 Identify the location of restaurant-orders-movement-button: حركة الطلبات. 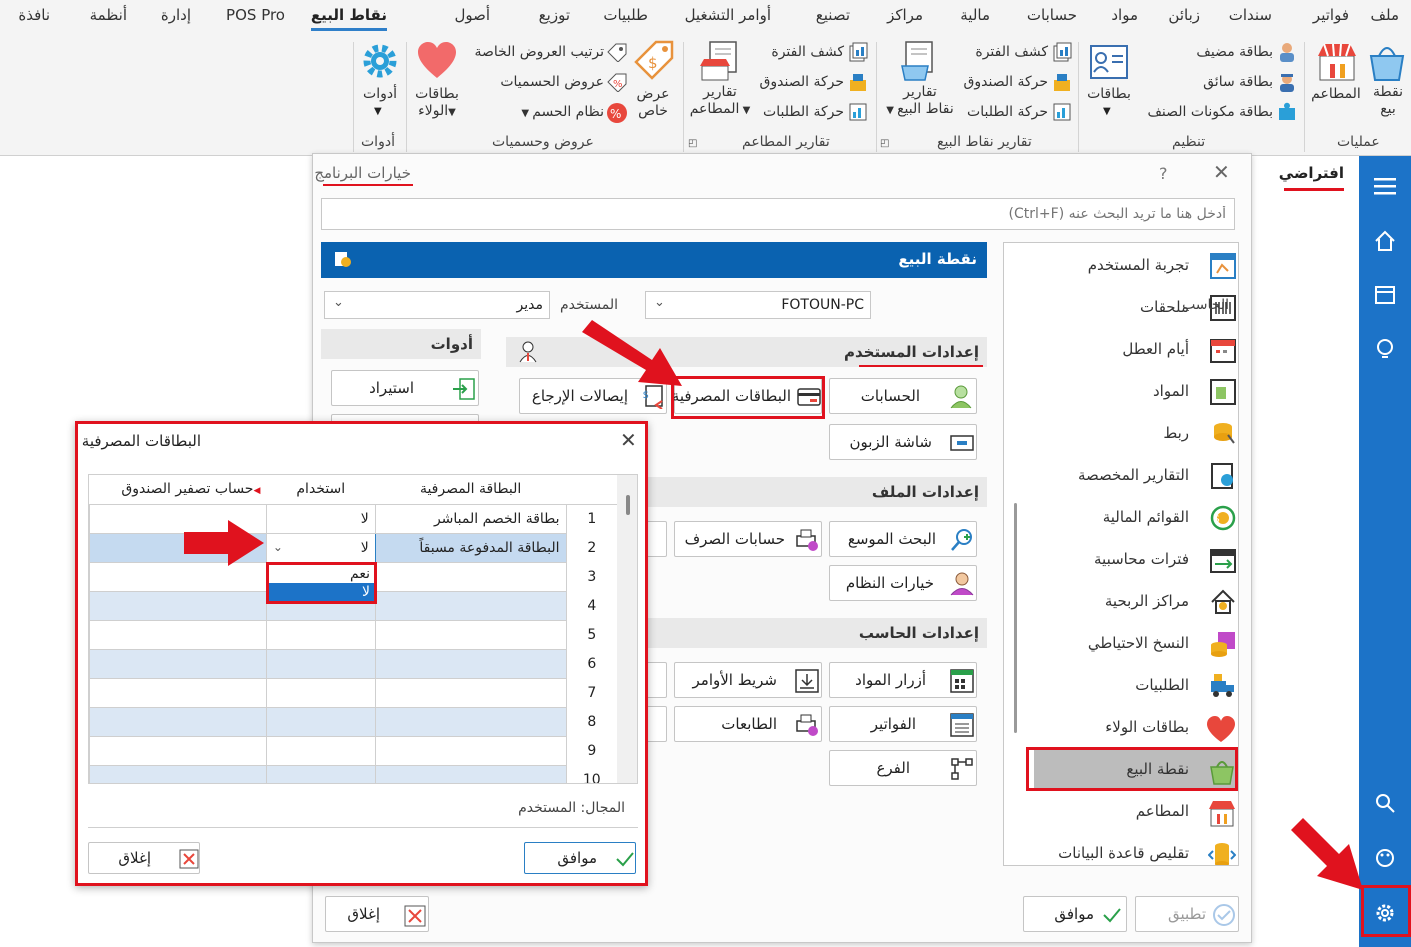
(803, 112).